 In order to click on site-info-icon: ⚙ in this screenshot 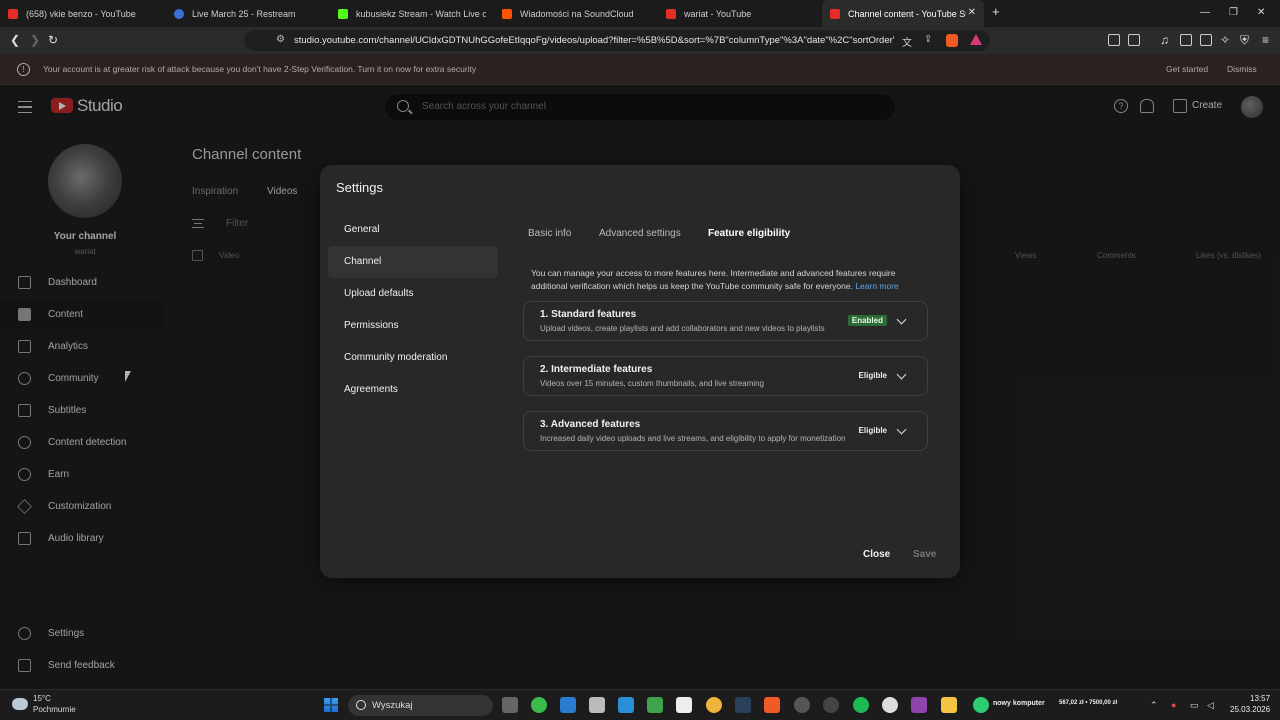, I will do `click(280, 39)`.